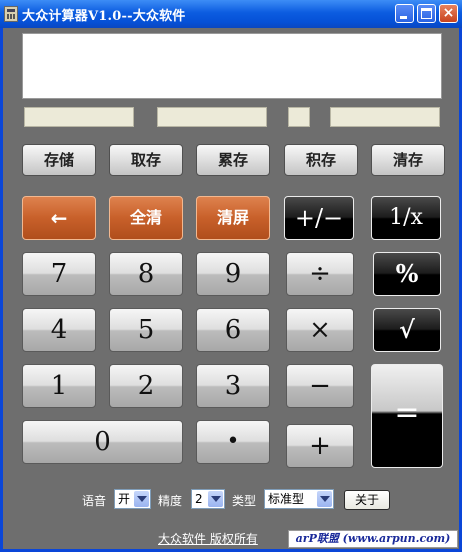  What do you see at coordinates (59, 386) in the screenshot?
I see `digit-1-button: 1` at bounding box center [59, 386].